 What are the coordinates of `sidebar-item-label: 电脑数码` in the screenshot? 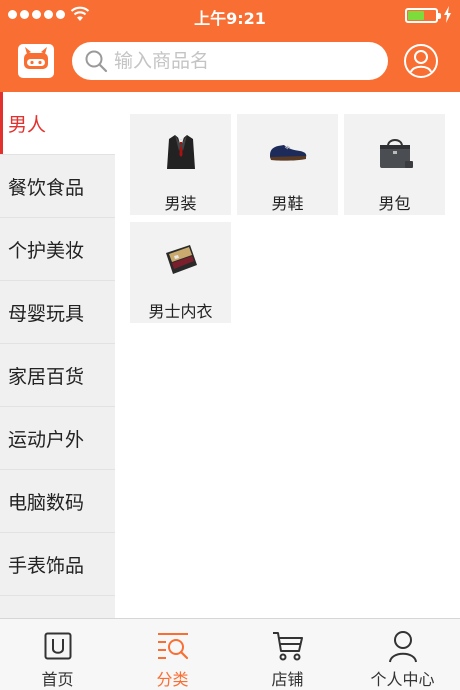 It's located at (46, 502).